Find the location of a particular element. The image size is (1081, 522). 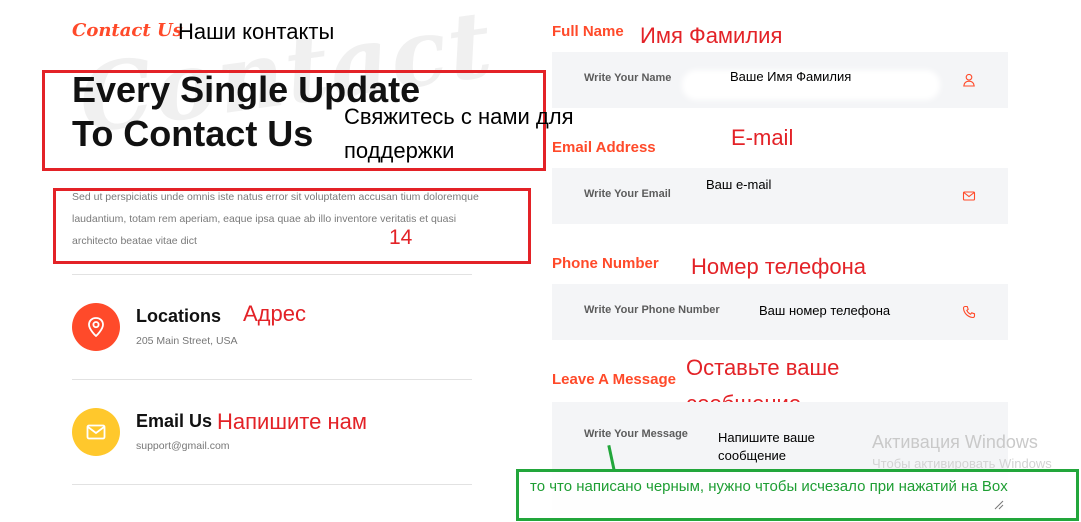

location-title: Locations is located at coordinates (179, 316).